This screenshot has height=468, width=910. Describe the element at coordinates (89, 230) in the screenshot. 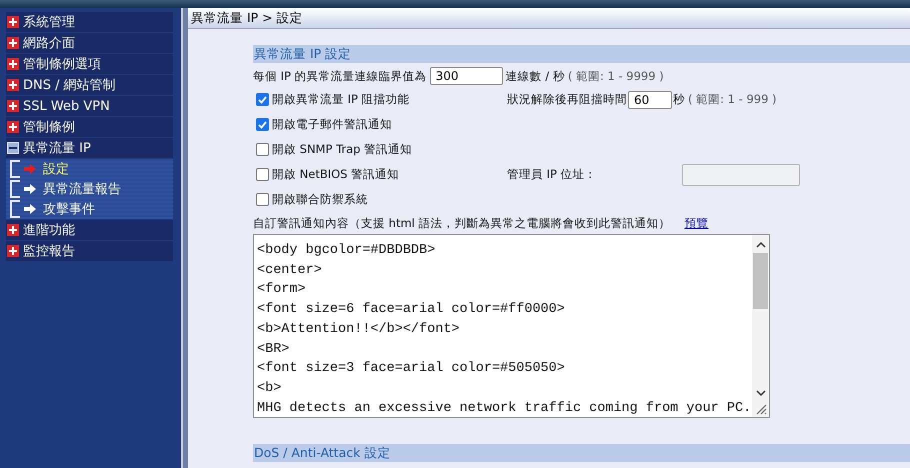

I see `menu-item: 進階功能` at that location.